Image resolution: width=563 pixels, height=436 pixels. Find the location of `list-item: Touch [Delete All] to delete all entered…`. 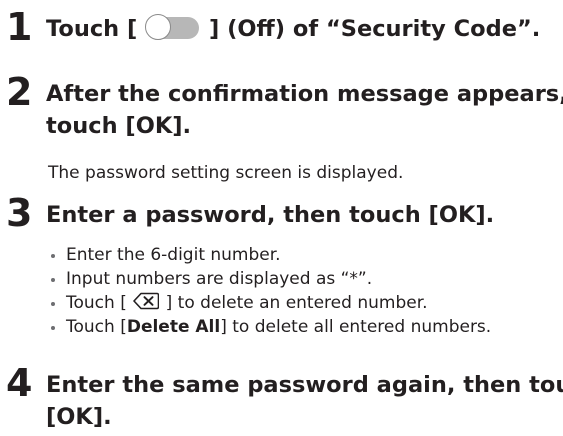

list-item: Touch [Delete All] to delete all entered… is located at coordinates (269, 327).